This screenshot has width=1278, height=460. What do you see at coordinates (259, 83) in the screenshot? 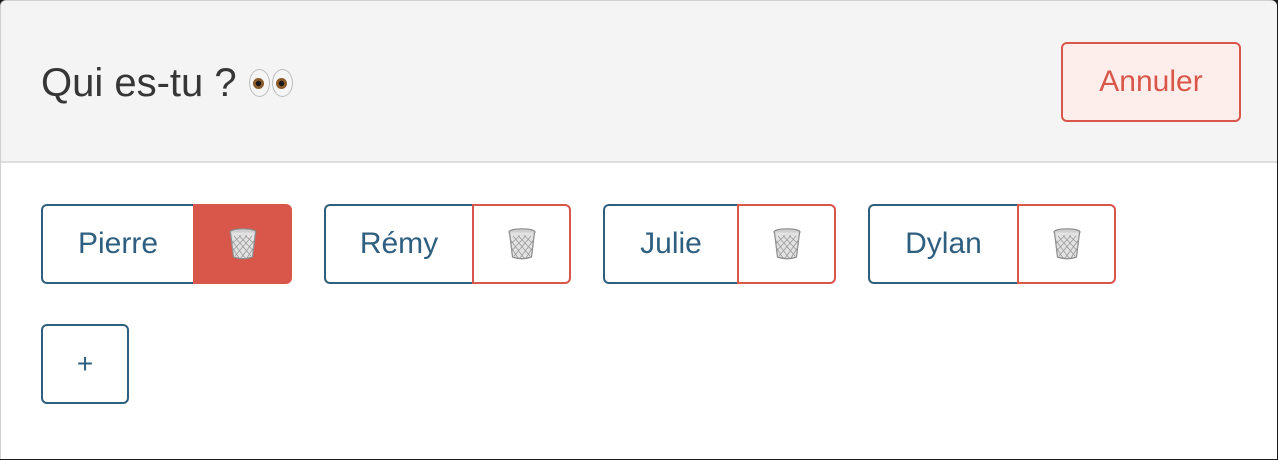
I see `eye-left` at bounding box center [259, 83].